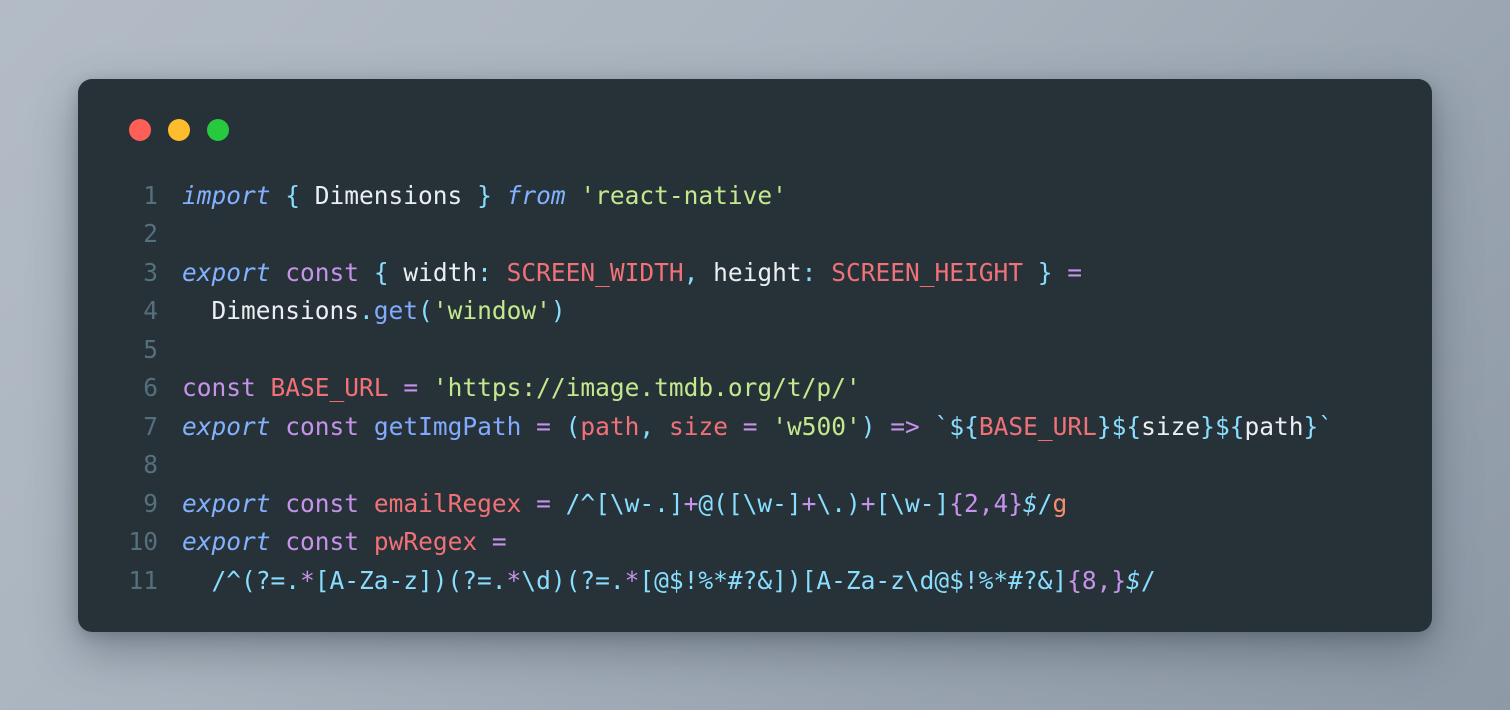  I want to click on code-token: {, so click(381, 272).